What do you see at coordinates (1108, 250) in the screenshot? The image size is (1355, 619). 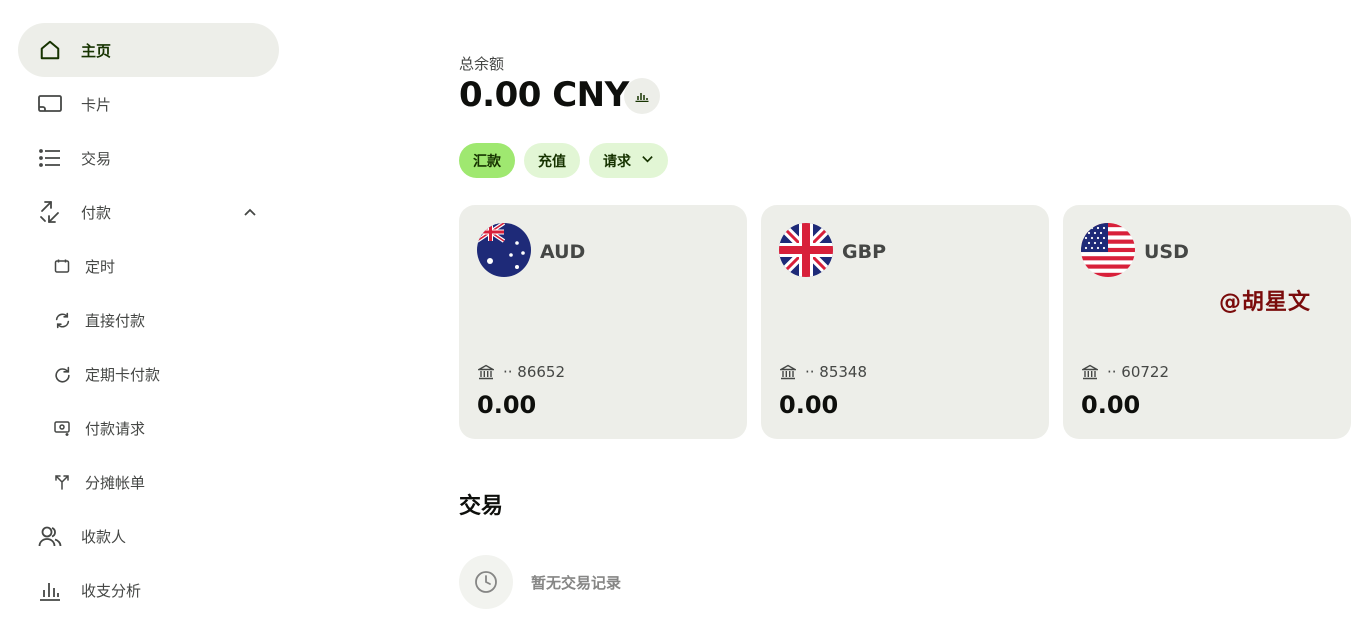 I see `us-flag-icon` at bounding box center [1108, 250].